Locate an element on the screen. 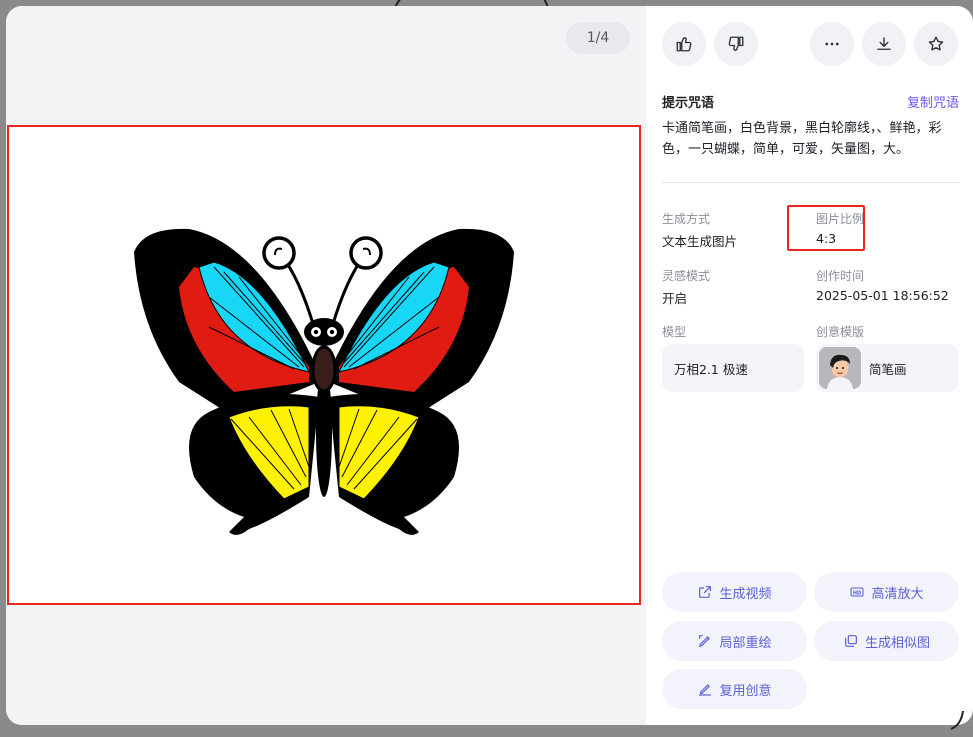  inspiration-label: 灵感模式 is located at coordinates (686, 276).